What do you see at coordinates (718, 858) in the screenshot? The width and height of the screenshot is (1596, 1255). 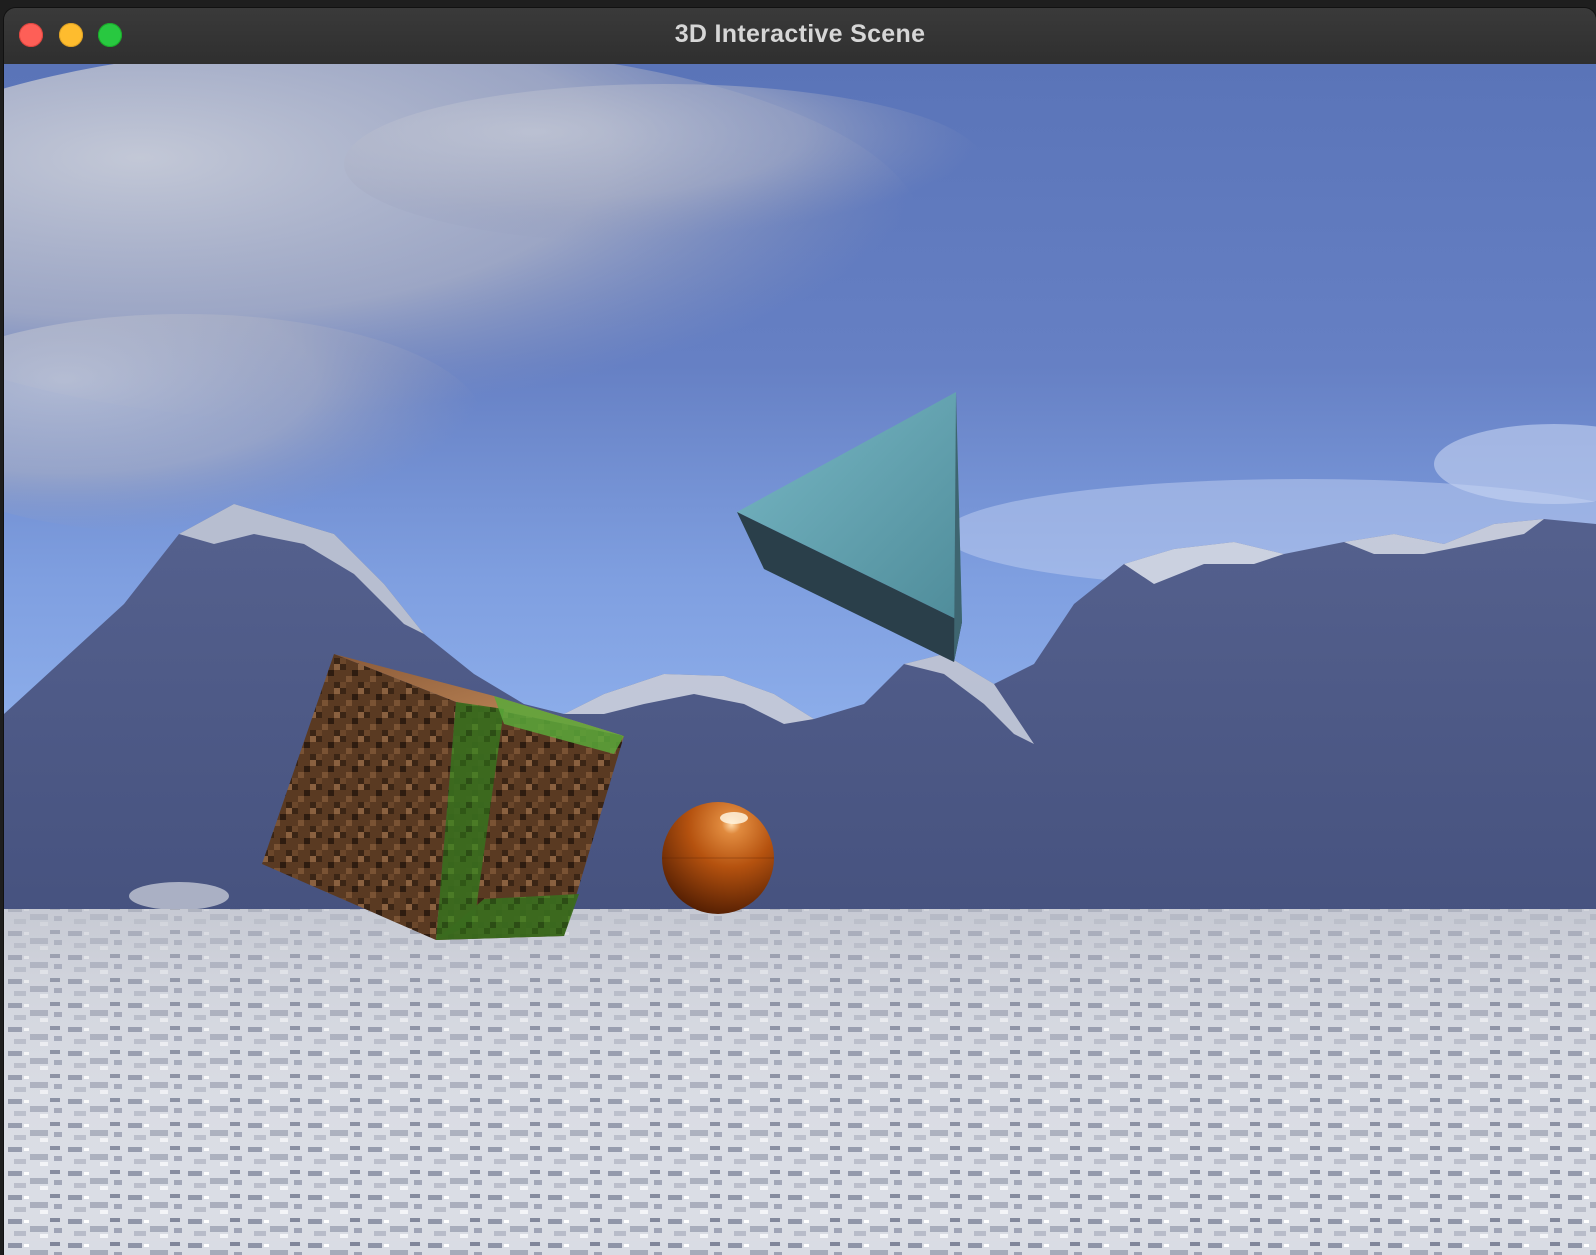 I see `sphere` at bounding box center [718, 858].